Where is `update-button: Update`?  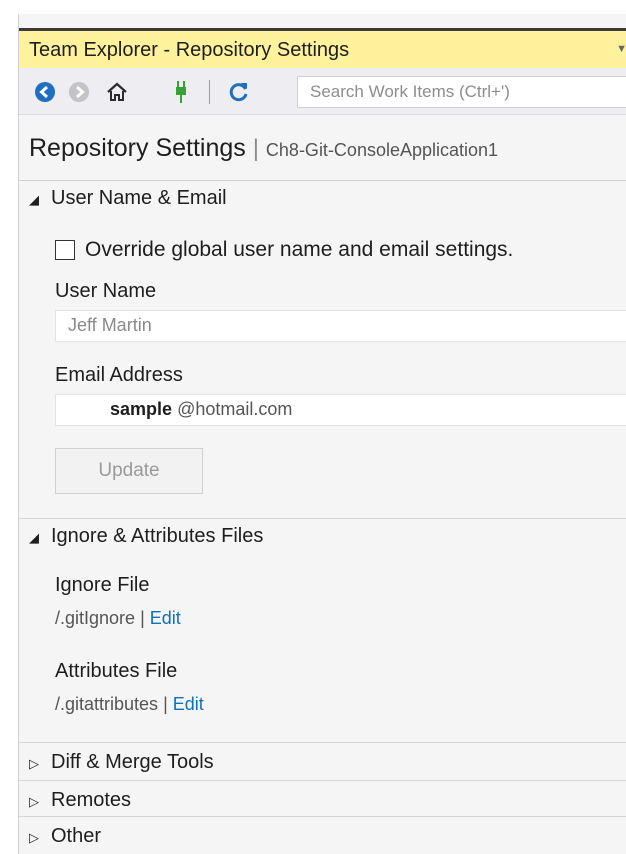
update-button: Update is located at coordinates (129, 471).